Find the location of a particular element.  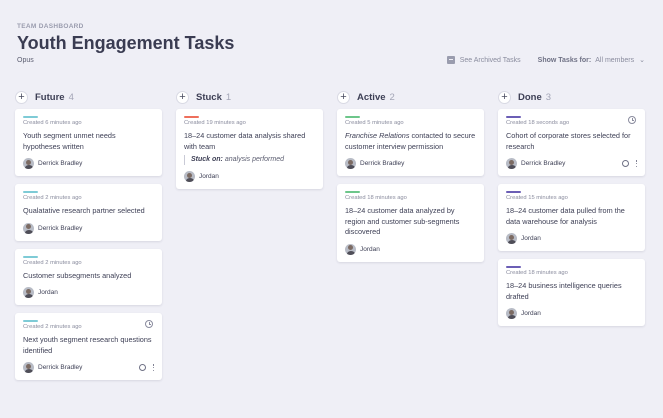

created-time: Created 5 minutes ago is located at coordinates (374, 123).